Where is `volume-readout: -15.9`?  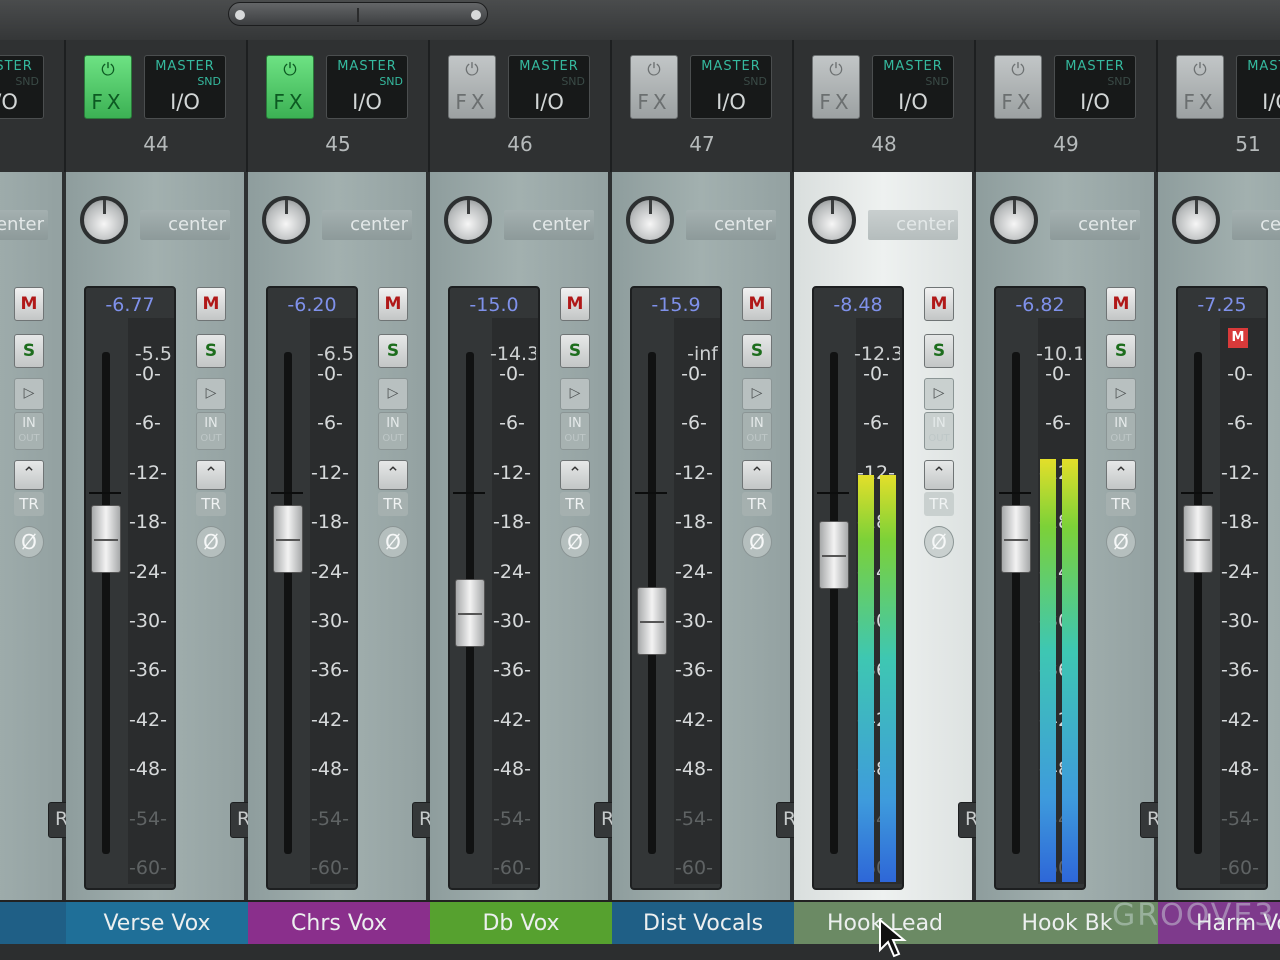
volume-readout: -15.9 is located at coordinates (676, 305).